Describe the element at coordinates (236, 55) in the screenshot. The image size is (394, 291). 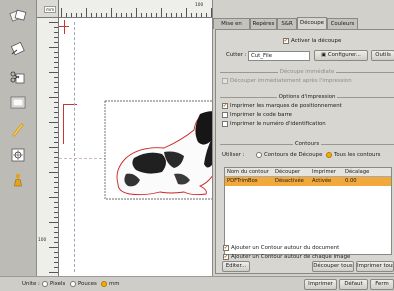
I see `cutter-label: Cutter :` at that location.